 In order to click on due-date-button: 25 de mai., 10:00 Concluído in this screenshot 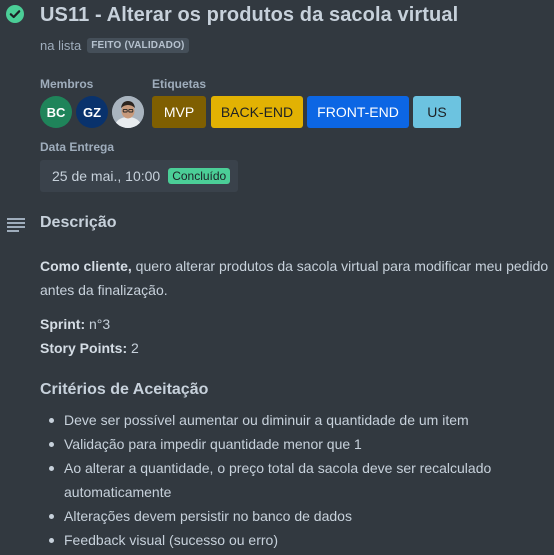, I will do `click(139, 176)`.